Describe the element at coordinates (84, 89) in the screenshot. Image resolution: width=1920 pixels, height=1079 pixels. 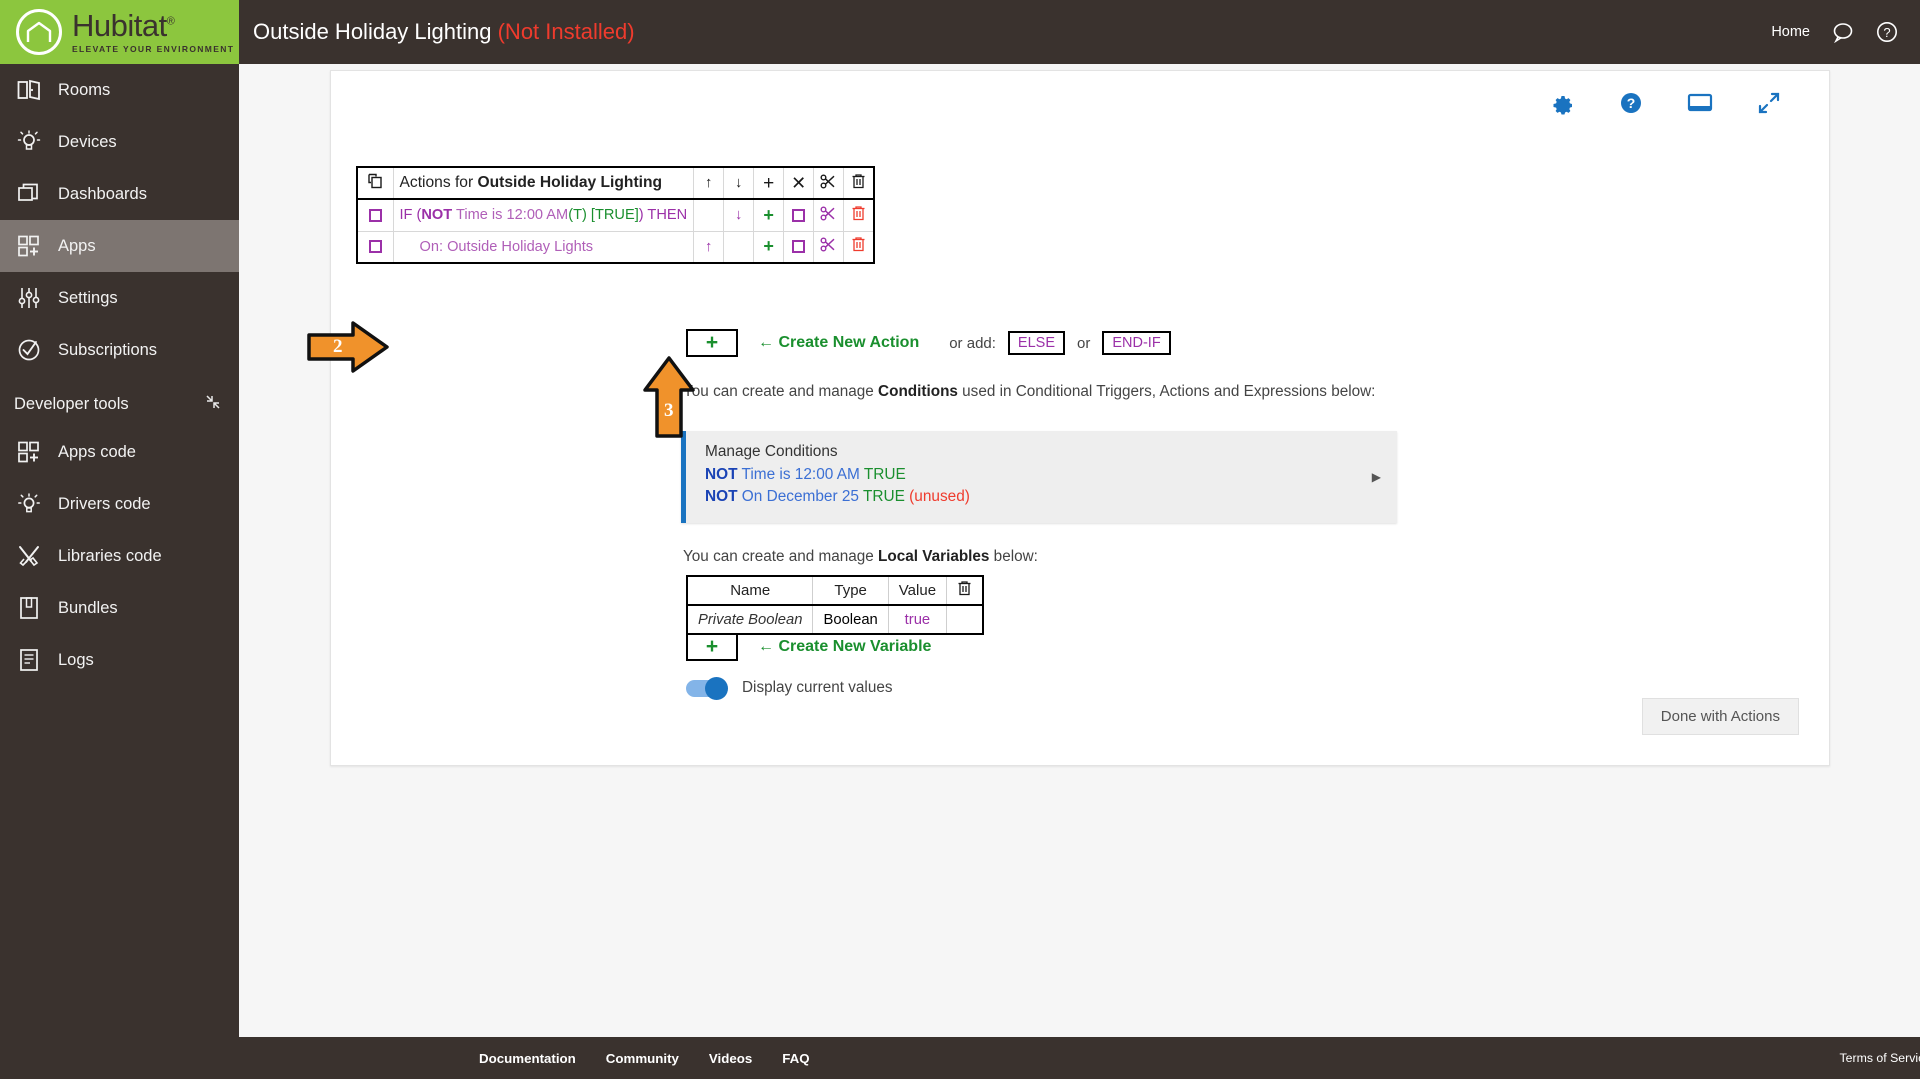
I see `sidebar-item-label: Rooms` at that location.